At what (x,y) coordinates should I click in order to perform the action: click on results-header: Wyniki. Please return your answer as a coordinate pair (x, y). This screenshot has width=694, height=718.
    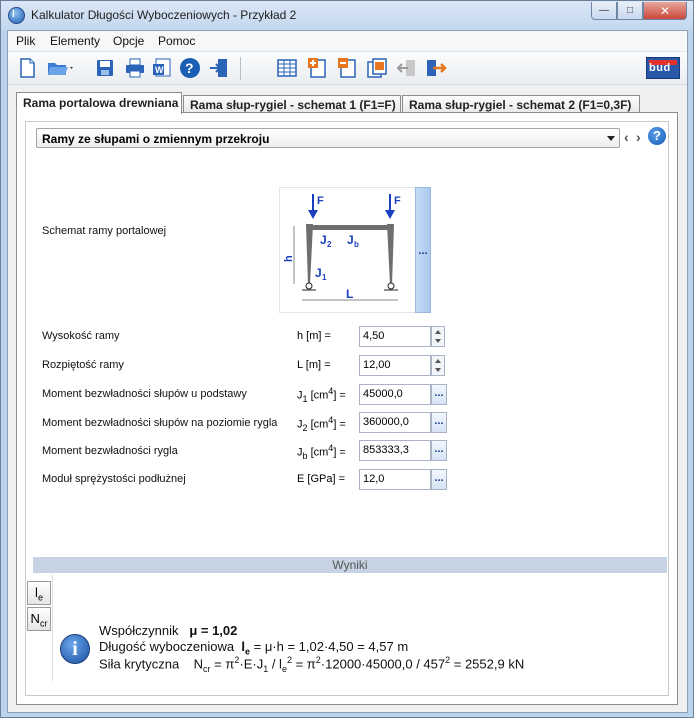
    Looking at the image, I should click on (350, 565).